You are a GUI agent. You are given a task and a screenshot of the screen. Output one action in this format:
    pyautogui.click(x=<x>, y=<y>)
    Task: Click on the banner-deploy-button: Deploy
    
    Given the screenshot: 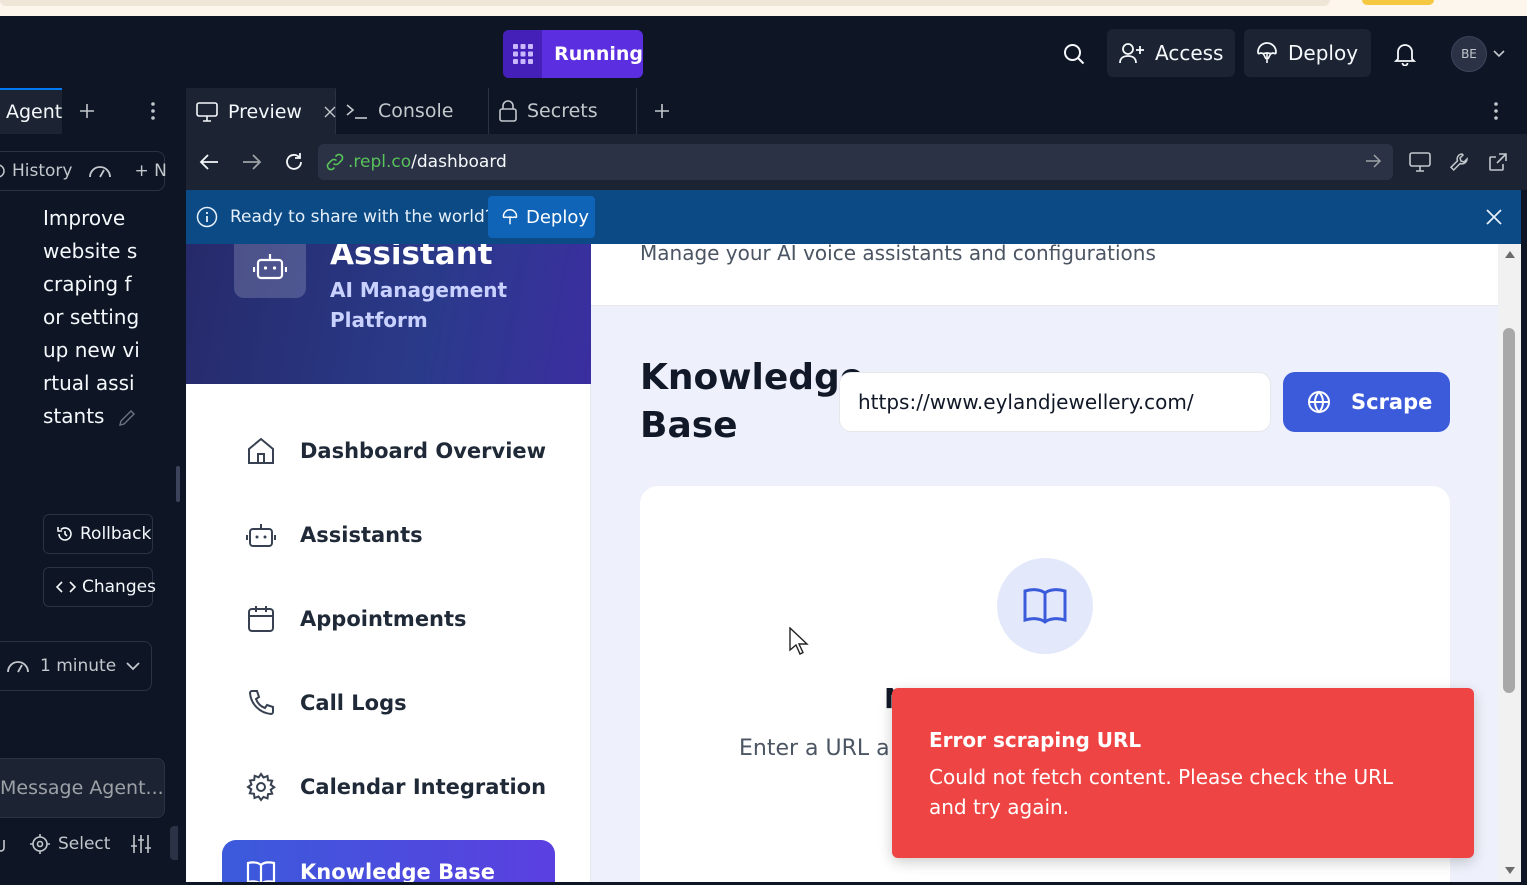 What is the action you would take?
    pyautogui.click(x=541, y=217)
    